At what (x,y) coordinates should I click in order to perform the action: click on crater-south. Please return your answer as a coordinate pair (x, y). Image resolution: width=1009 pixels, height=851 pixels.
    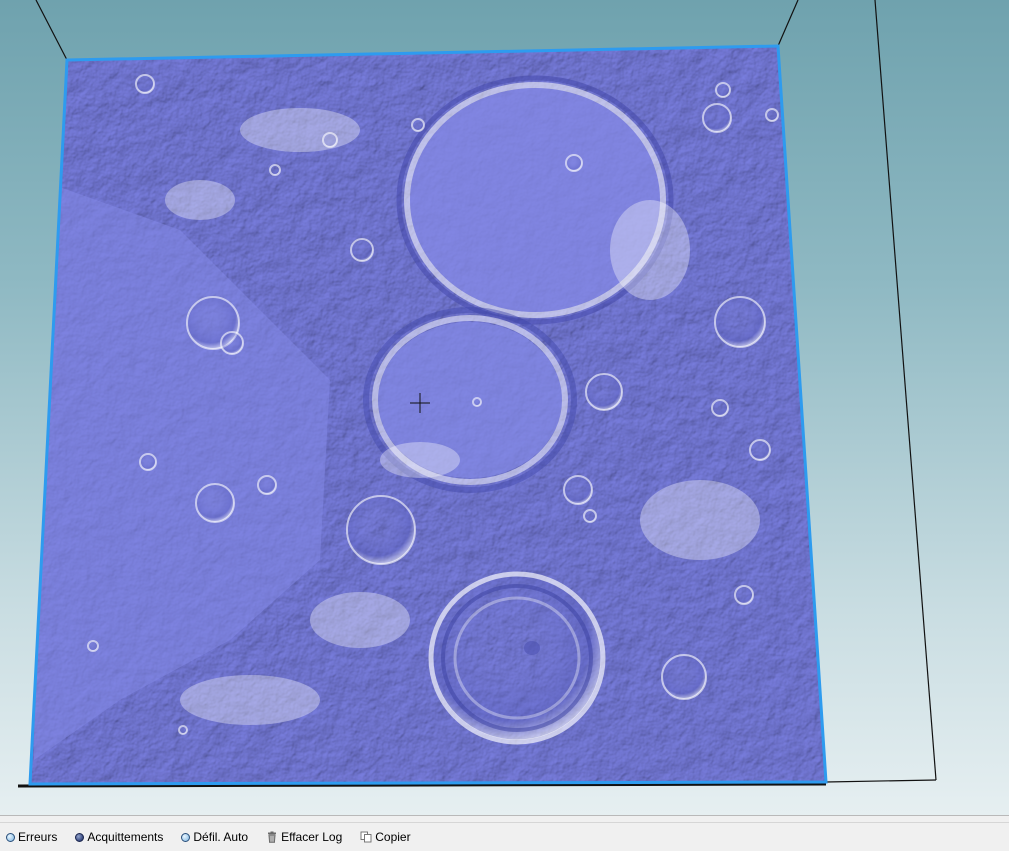
    Looking at the image, I should click on (517, 658).